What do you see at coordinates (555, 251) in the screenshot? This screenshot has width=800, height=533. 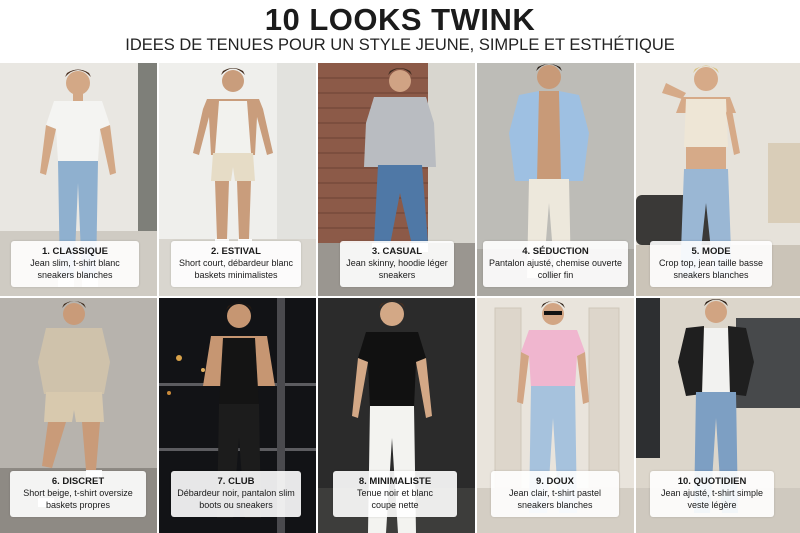 I see `look-title: 4. SÉDUCTION` at bounding box center [555, 251].